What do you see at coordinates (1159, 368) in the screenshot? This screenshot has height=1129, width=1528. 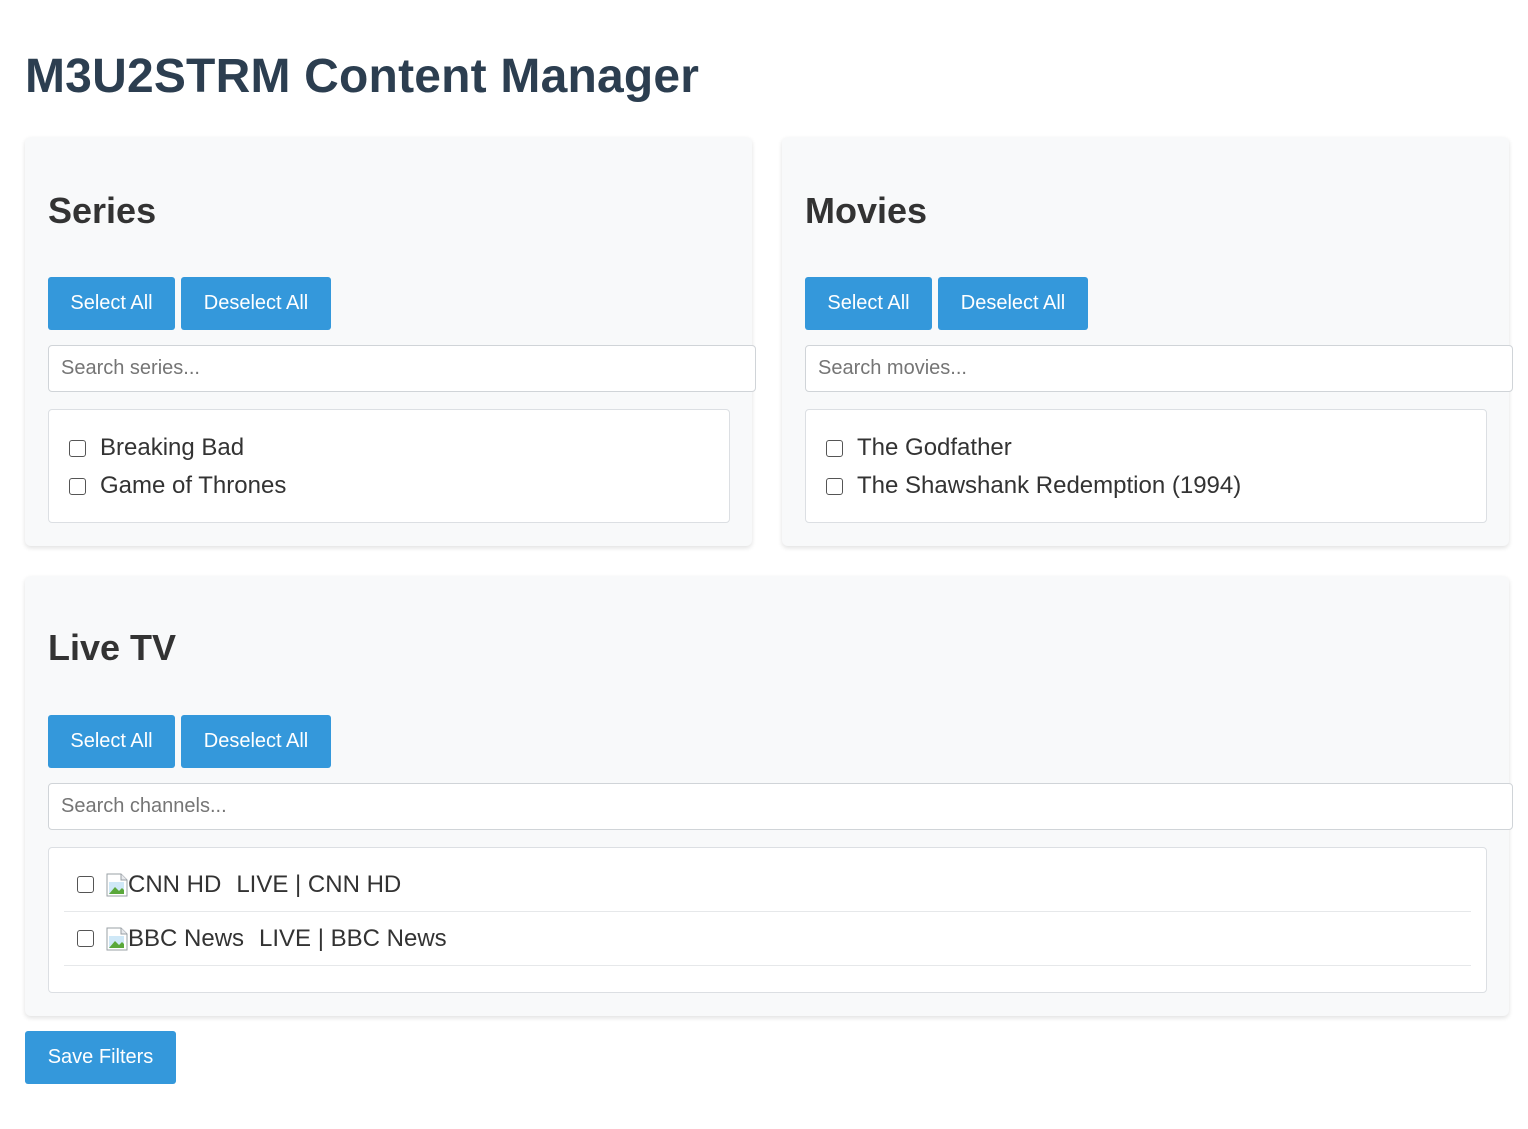 I see `movies-search-input` at bounding box center [1159, 368].